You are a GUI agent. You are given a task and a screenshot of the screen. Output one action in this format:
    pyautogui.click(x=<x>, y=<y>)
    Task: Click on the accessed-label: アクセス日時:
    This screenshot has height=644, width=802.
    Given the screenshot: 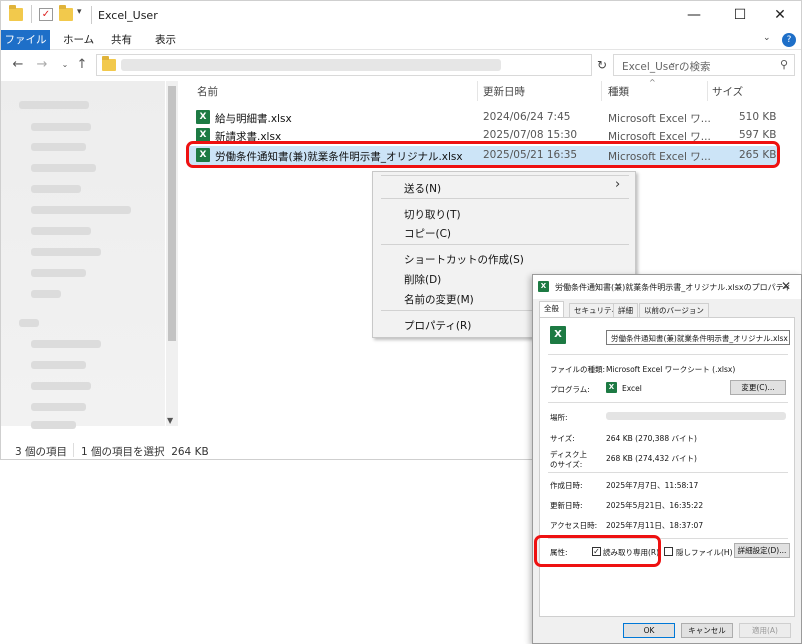 What is the action you would take?
    pyautogui.click(x=574, y=525)
    